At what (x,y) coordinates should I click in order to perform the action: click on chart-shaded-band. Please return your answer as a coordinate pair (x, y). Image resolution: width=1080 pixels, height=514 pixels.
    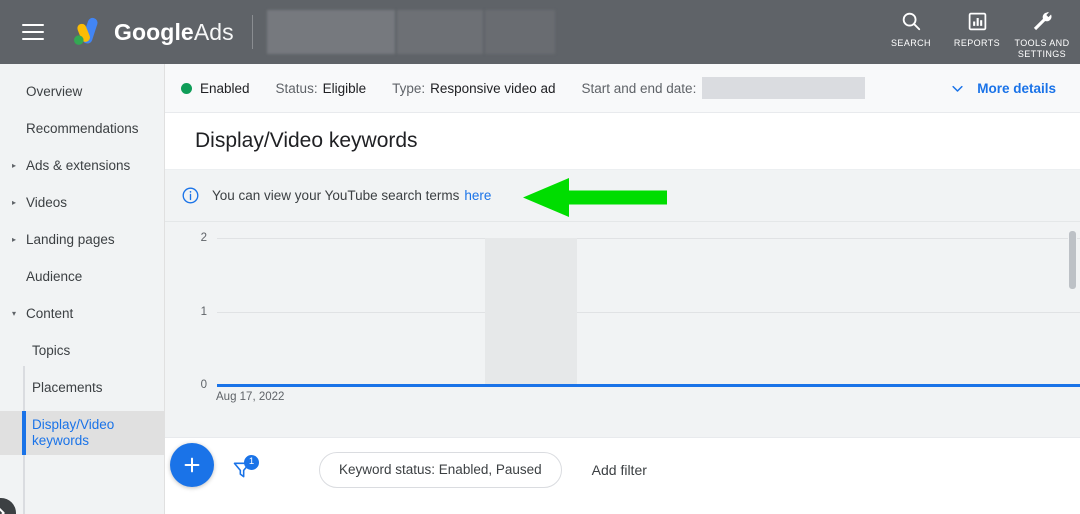
    Looking at the image, I should click on (531, 312).